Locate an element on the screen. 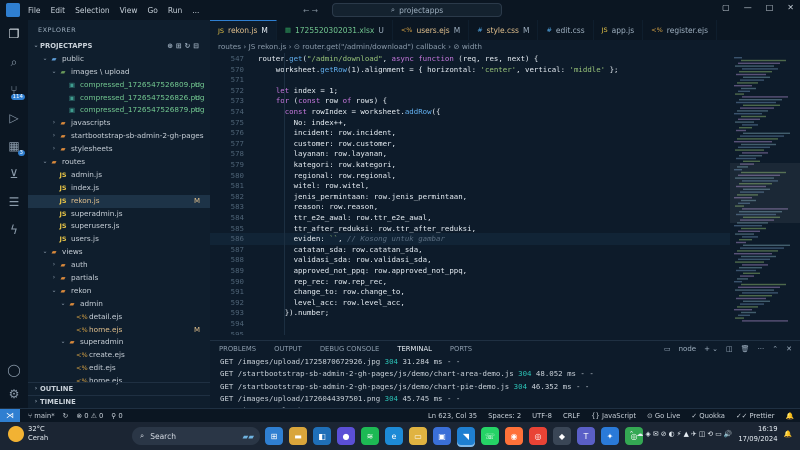  menu-item: Edit is located at coordinates (58, 10).